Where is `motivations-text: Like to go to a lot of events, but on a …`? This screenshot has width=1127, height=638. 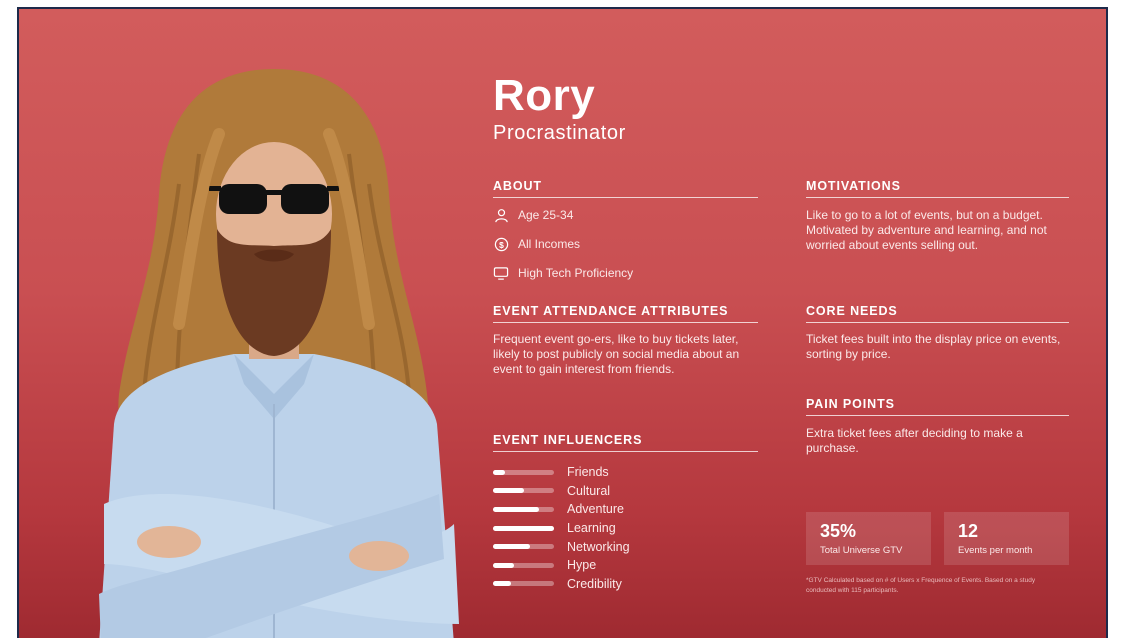 motivations-text: Like to go to a lot of events, but on a … is located at coordinates (926, 230).